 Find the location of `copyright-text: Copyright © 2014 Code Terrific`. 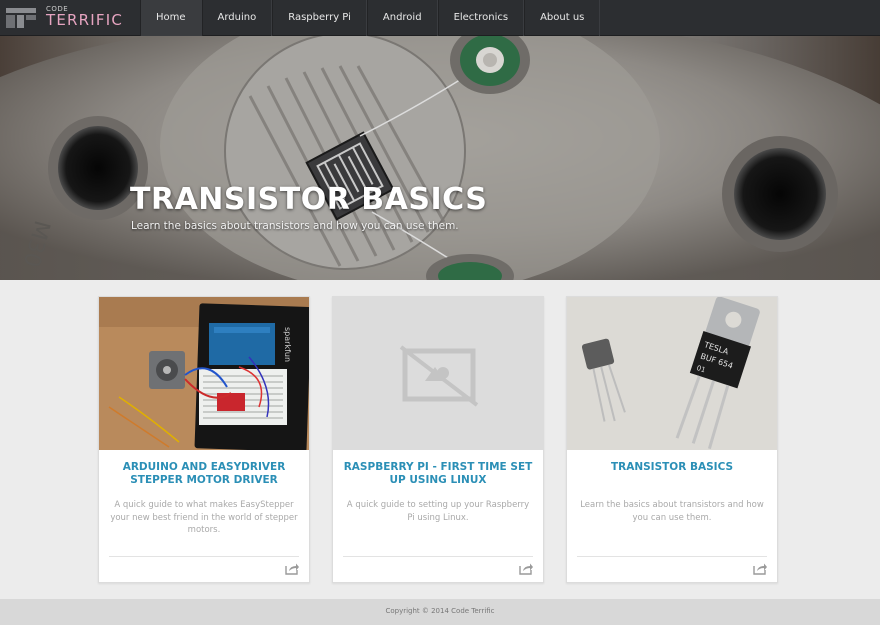

copyright-text: Copyright © 2014 Code Terrific is located at coordinates (440, 611).